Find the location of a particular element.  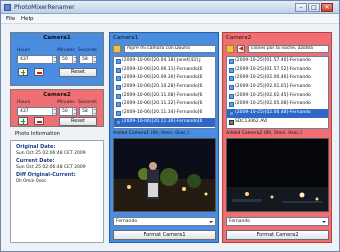

minimize-icon: – is located at coordinates (301, 7).